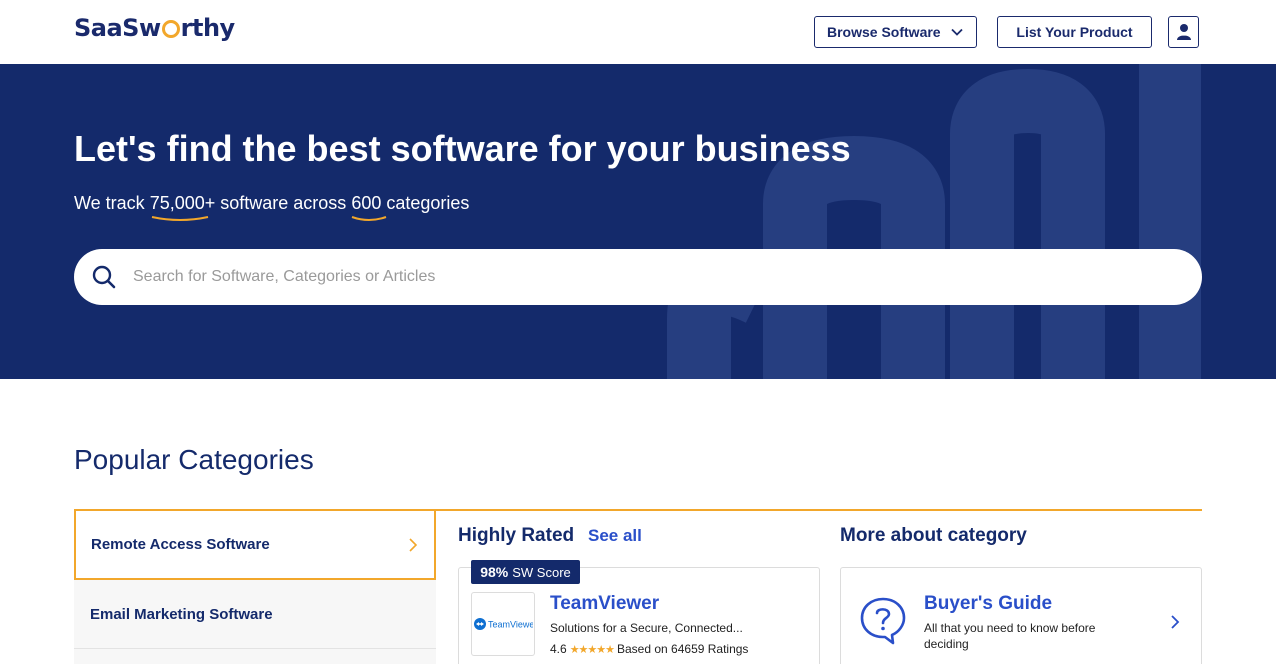 The image size is (1276, 664). I want to click on sw-score-label: SW Score, so click(541, 572).